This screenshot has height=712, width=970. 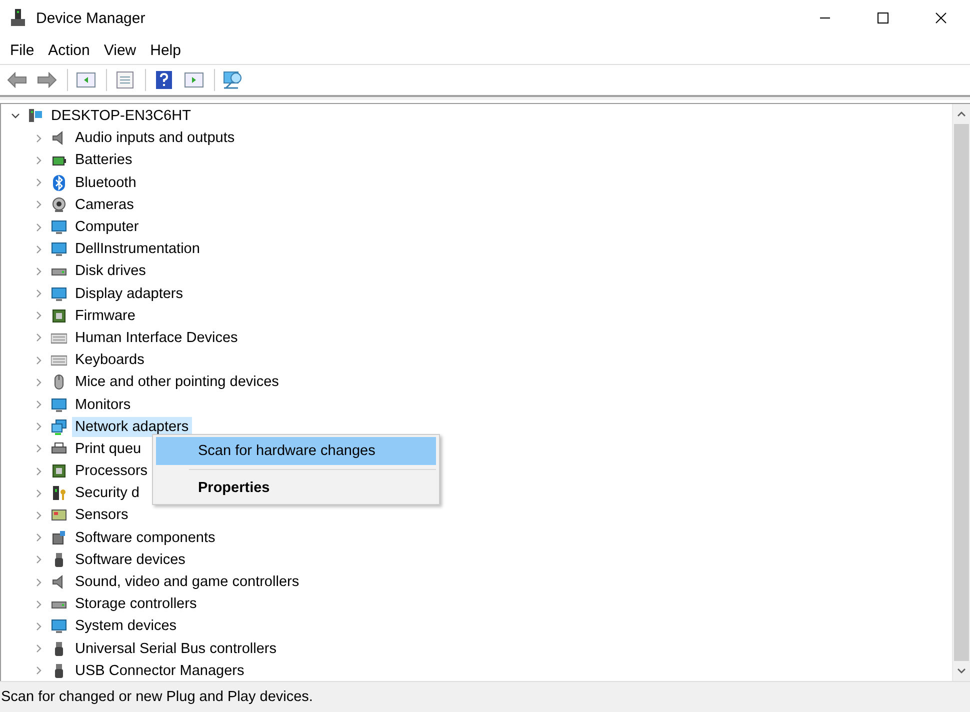 What do you see at coordinates (107, 227) in the screenshot?
I see `tree-item: Computer` at bounding box center [107, 227].